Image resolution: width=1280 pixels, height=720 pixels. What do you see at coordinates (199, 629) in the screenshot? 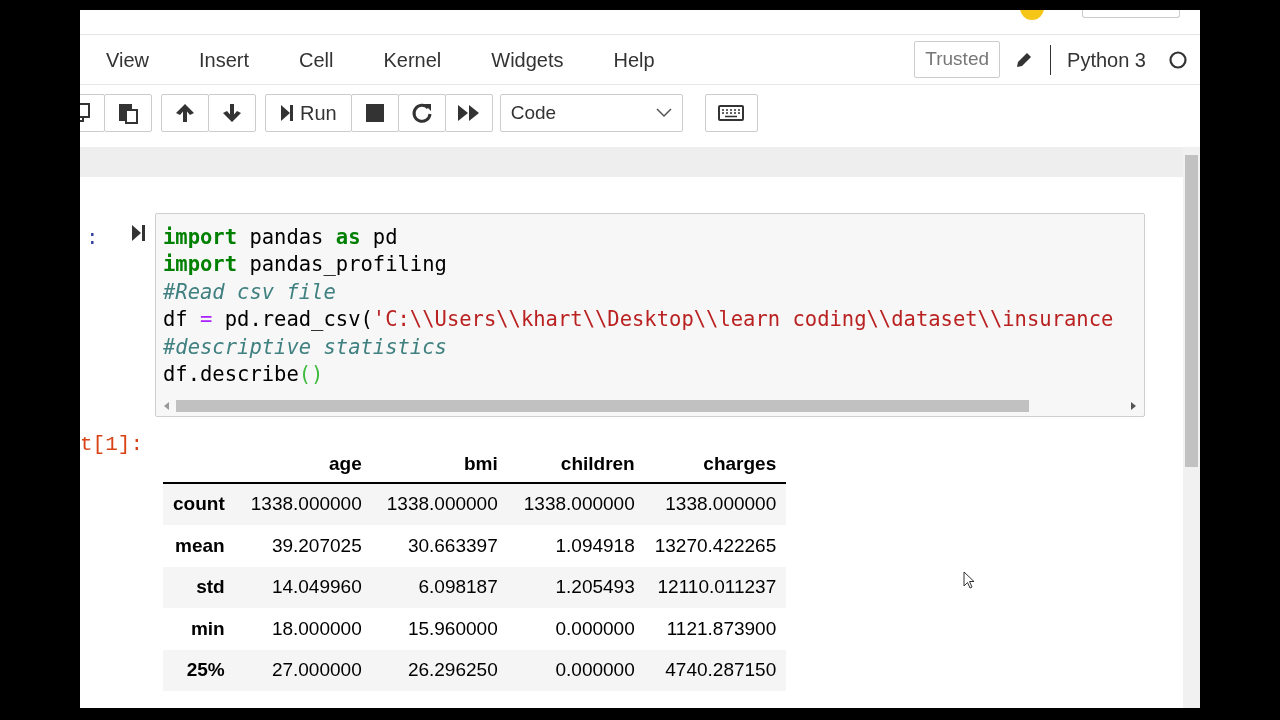
I see `row-label: min` at bounding box center [199, 629].